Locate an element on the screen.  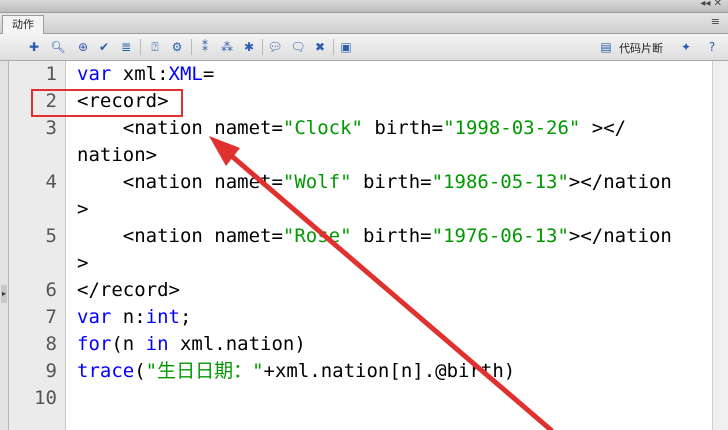
collapse-braces-icon: ⁑ is located at coordinates (205, 47).